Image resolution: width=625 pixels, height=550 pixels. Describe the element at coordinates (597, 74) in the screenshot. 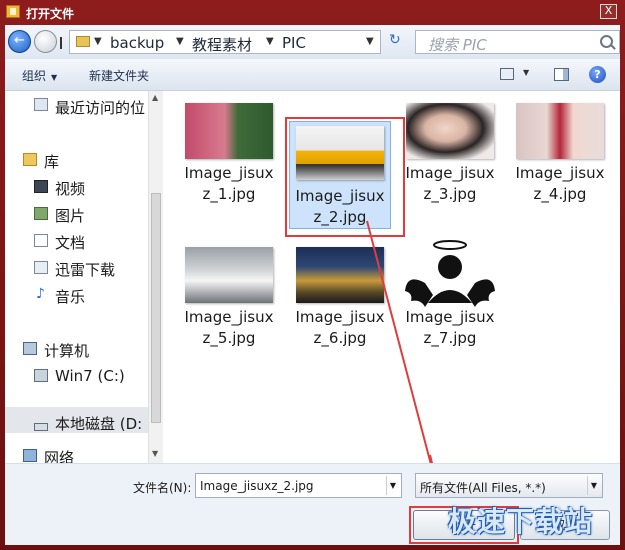

I see `help-button: ?` at that location.